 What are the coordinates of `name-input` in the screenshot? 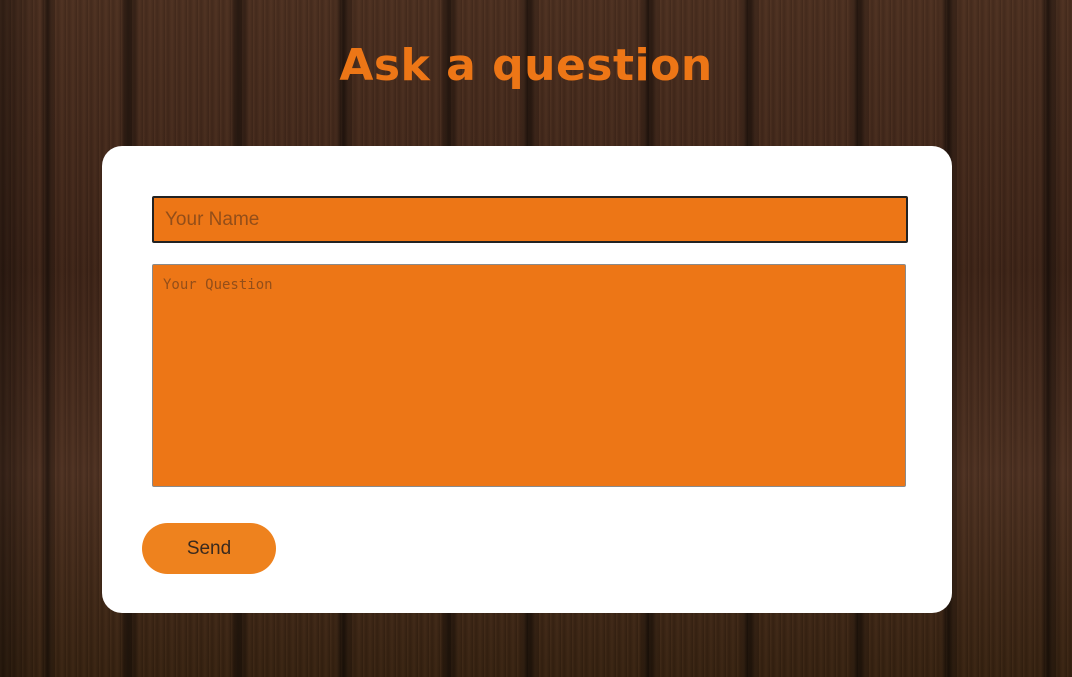 It's located at (530, 219).